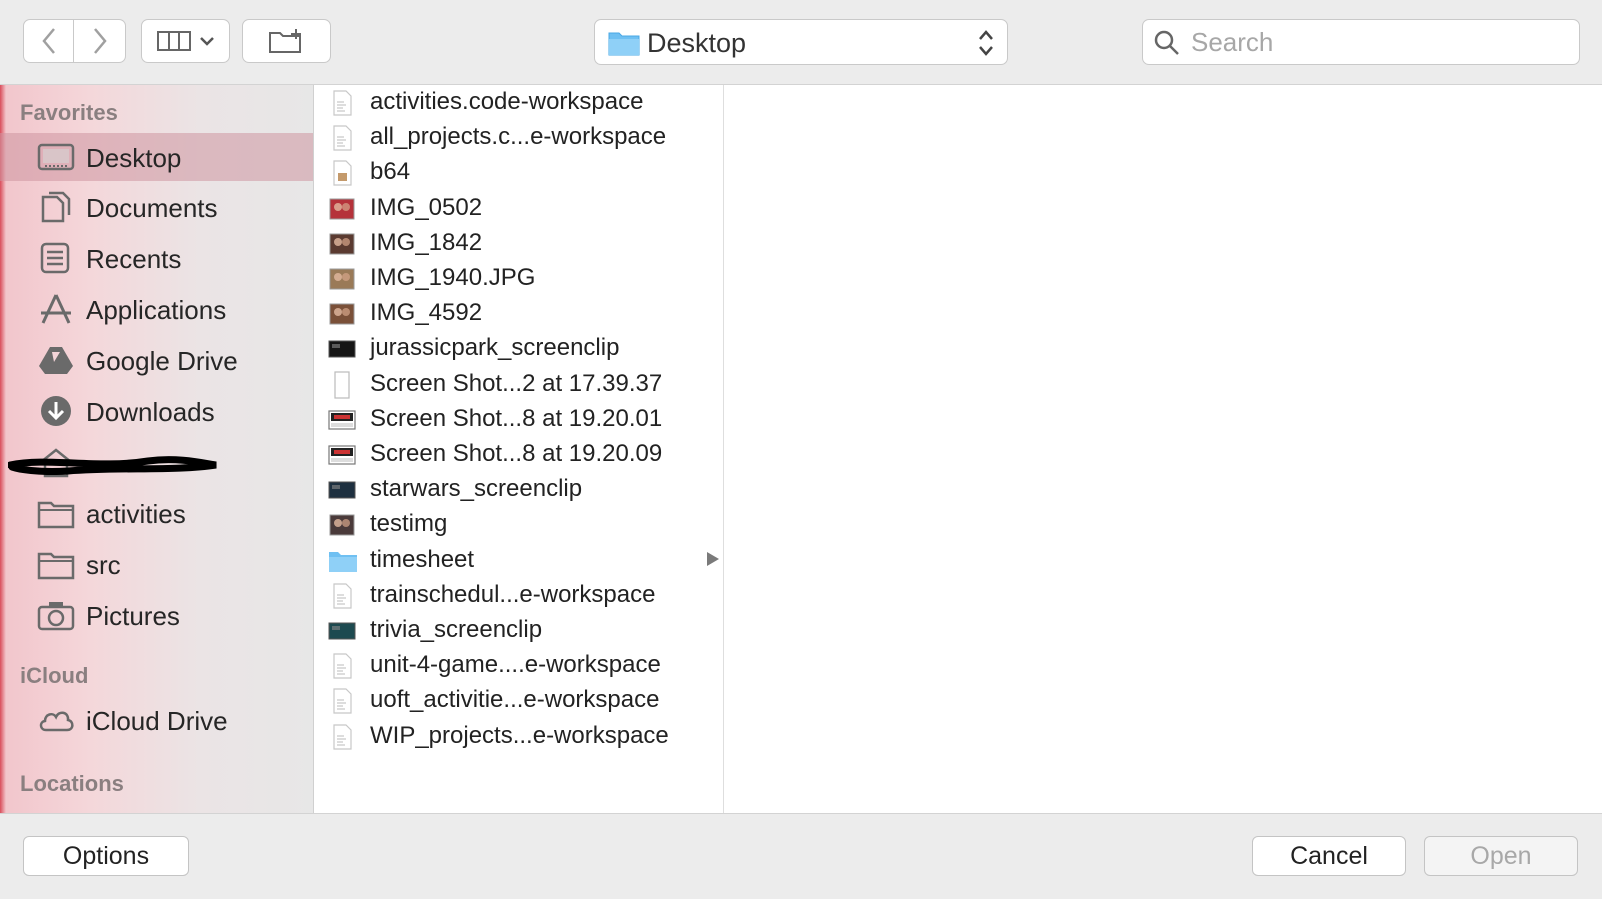 Image resolution: width=1602 pixels, height=899 pixels. Describe the element at coordinates (136, 514) in the screenshot. I see `sidebar-item-label: activities` at that location.